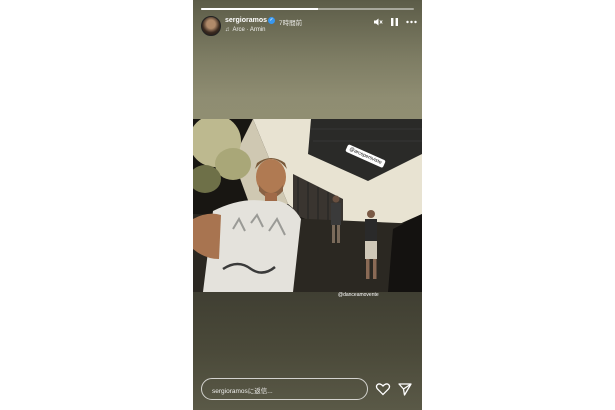  Describe the element at coordinates (394, 23) in the screenshot. I see `pause-icon` at that location.